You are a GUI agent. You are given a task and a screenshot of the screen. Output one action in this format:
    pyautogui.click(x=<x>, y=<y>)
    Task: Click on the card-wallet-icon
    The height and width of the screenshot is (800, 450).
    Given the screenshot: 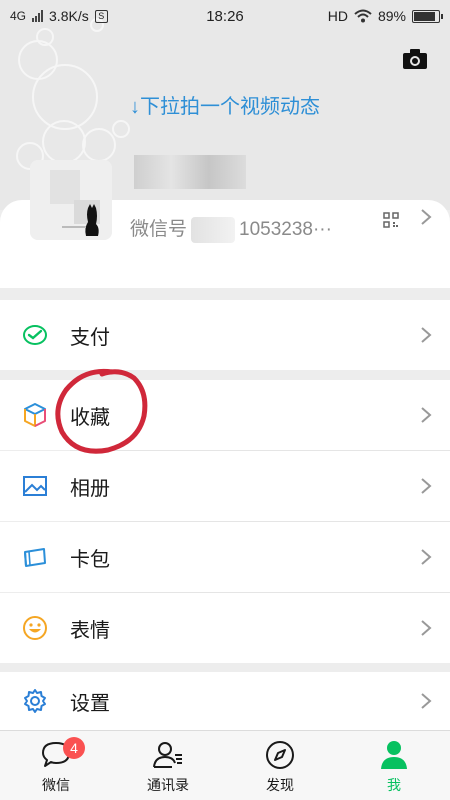 What is the action you would take?
    pyautogui.click(x=35, y=557)
    